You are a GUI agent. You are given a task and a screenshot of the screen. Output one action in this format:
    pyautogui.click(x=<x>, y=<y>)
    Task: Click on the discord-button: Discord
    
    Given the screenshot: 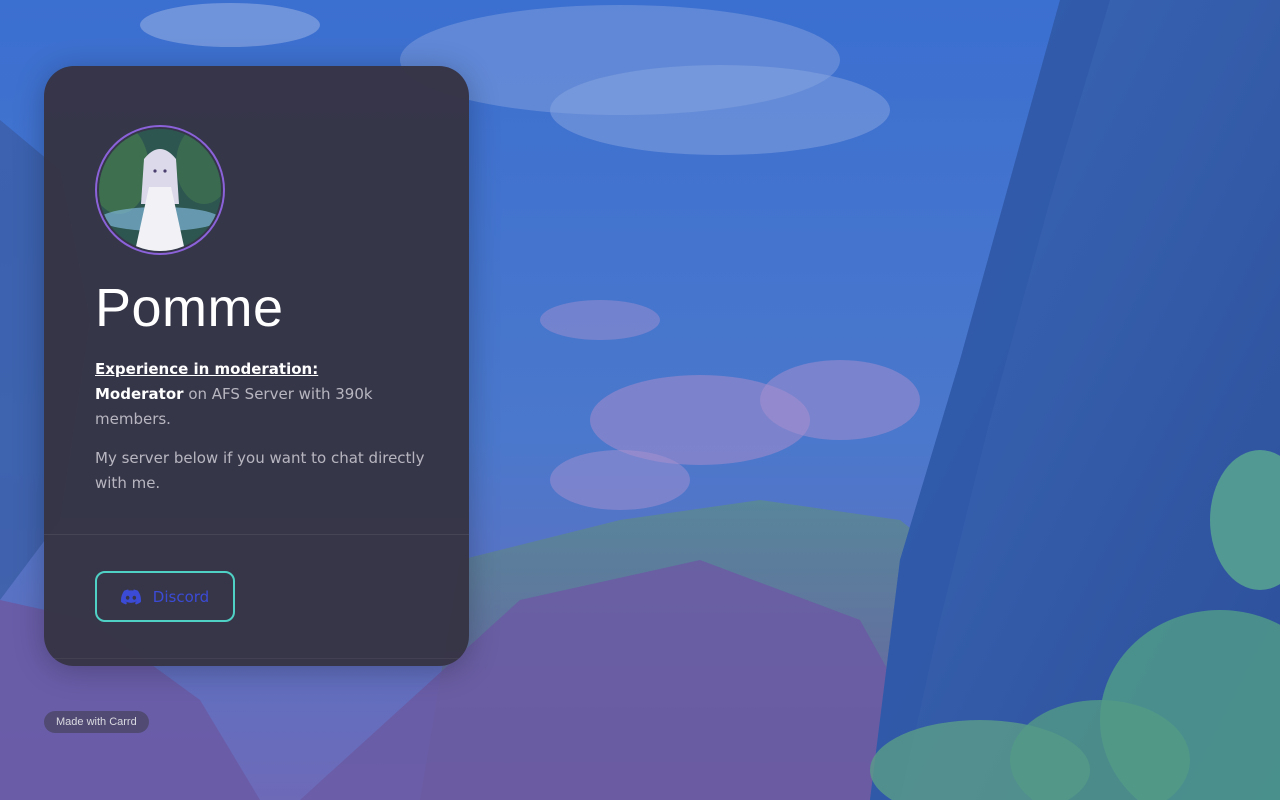 What is the action you would take?
    pyautogui.click(x=165, y=596)
    